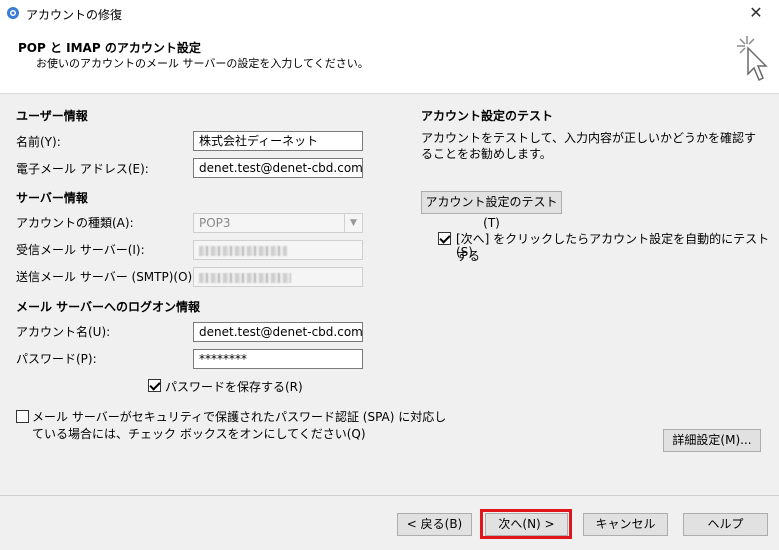  Describe the element at coordinates (154, 385) in the screenshot. I see `save-password-checkbox` at that location.